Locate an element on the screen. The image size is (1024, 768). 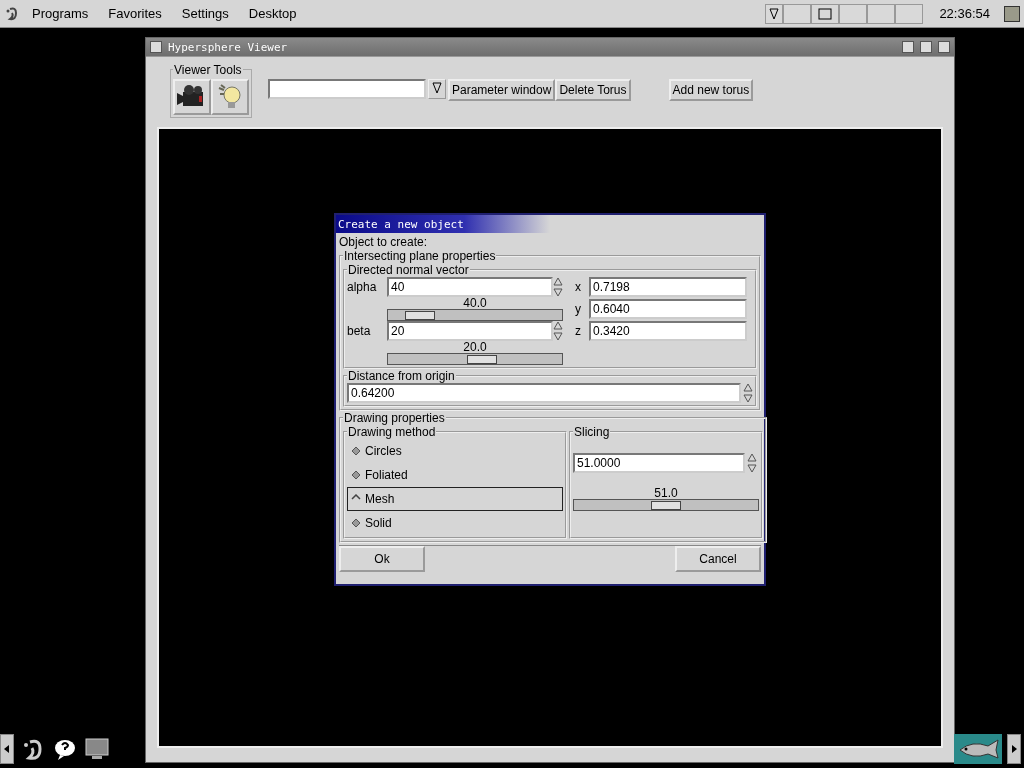
lightbulb-button is located at coordinates (230, 96).